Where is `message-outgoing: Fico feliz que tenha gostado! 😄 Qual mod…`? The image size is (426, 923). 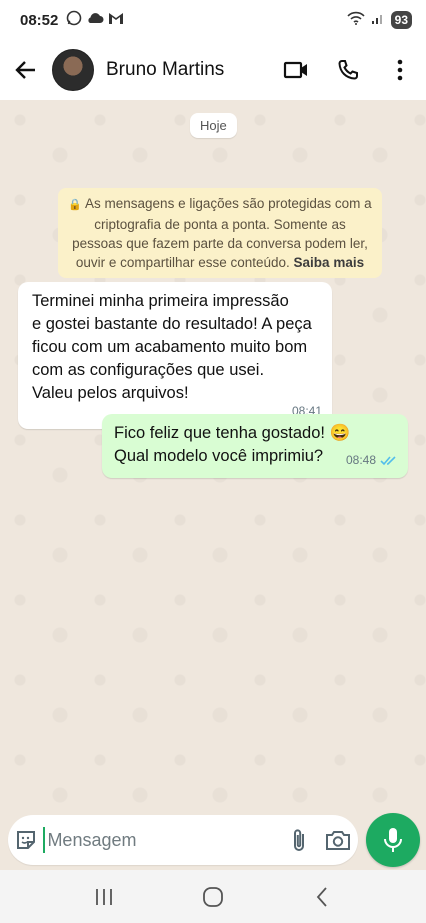 message-outgoing: Fico feliz que tenha gostado! 😄 Qual mod… is located at coordinates (255, 446).